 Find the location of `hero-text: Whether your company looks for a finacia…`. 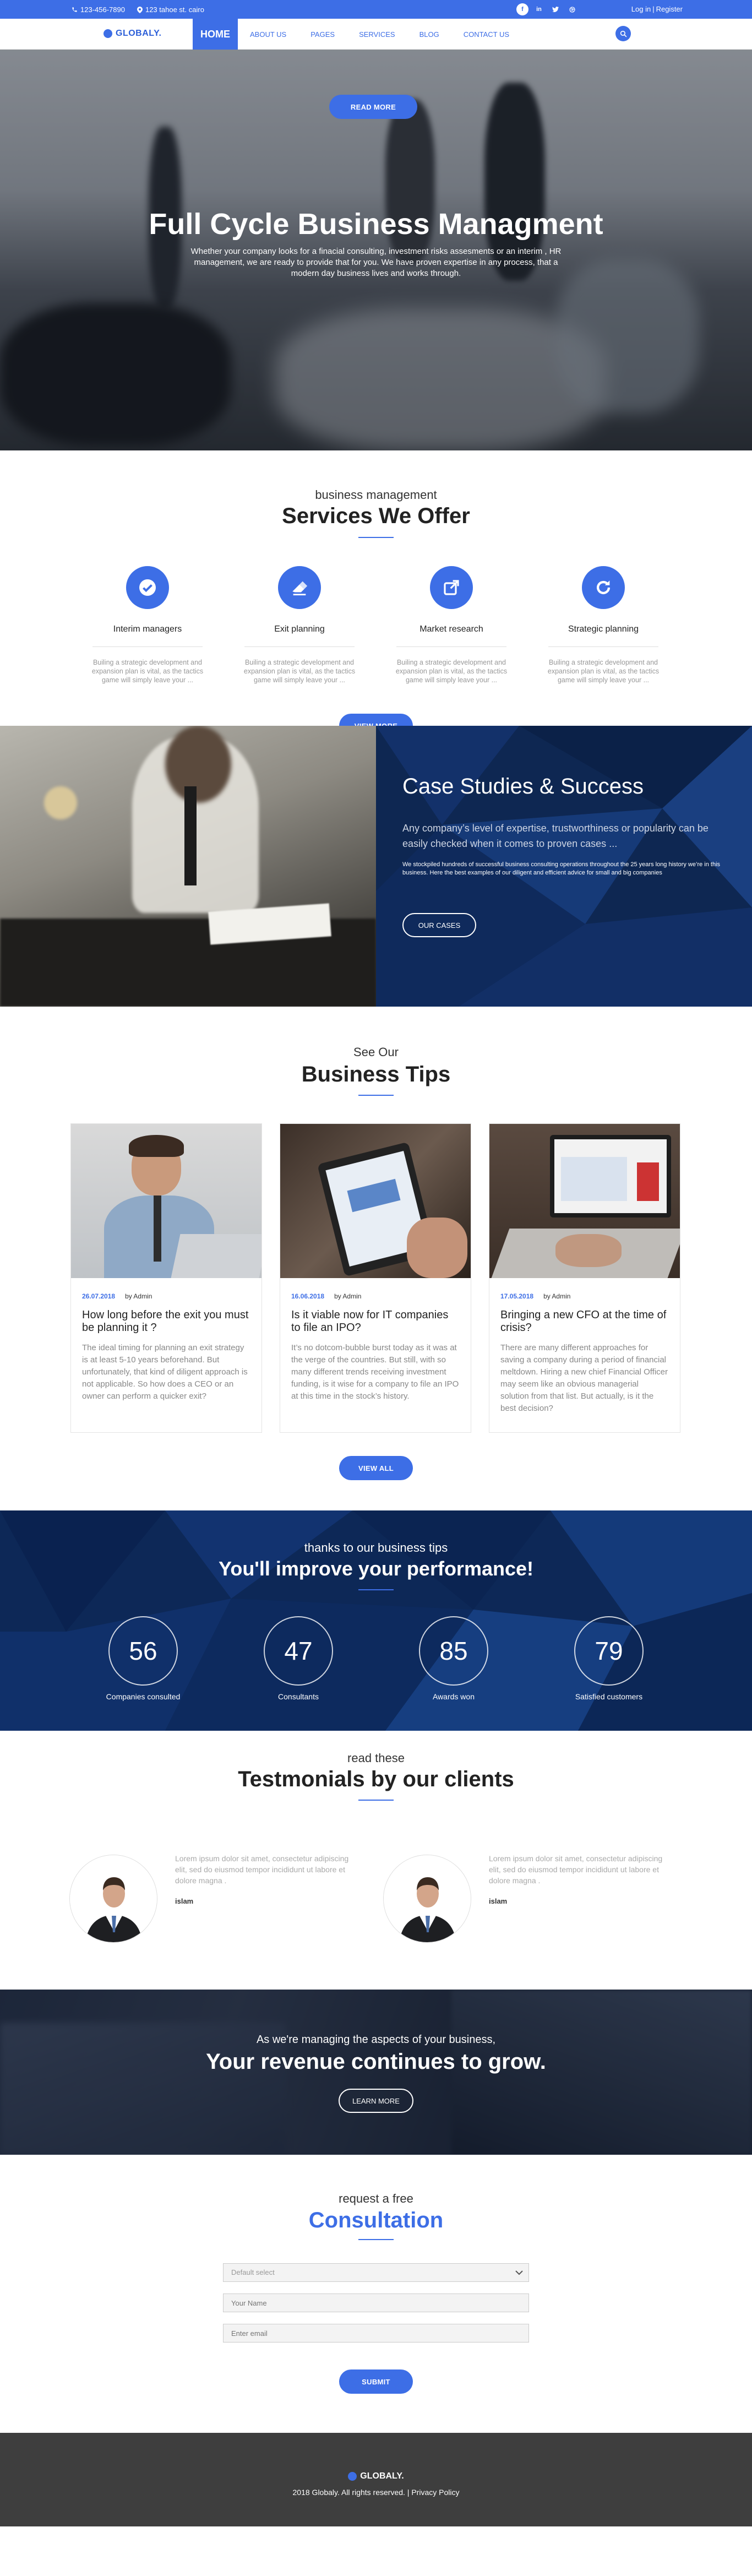

hero-text: Whether your company looks for a finacia… is located at coordinates (376, 263).